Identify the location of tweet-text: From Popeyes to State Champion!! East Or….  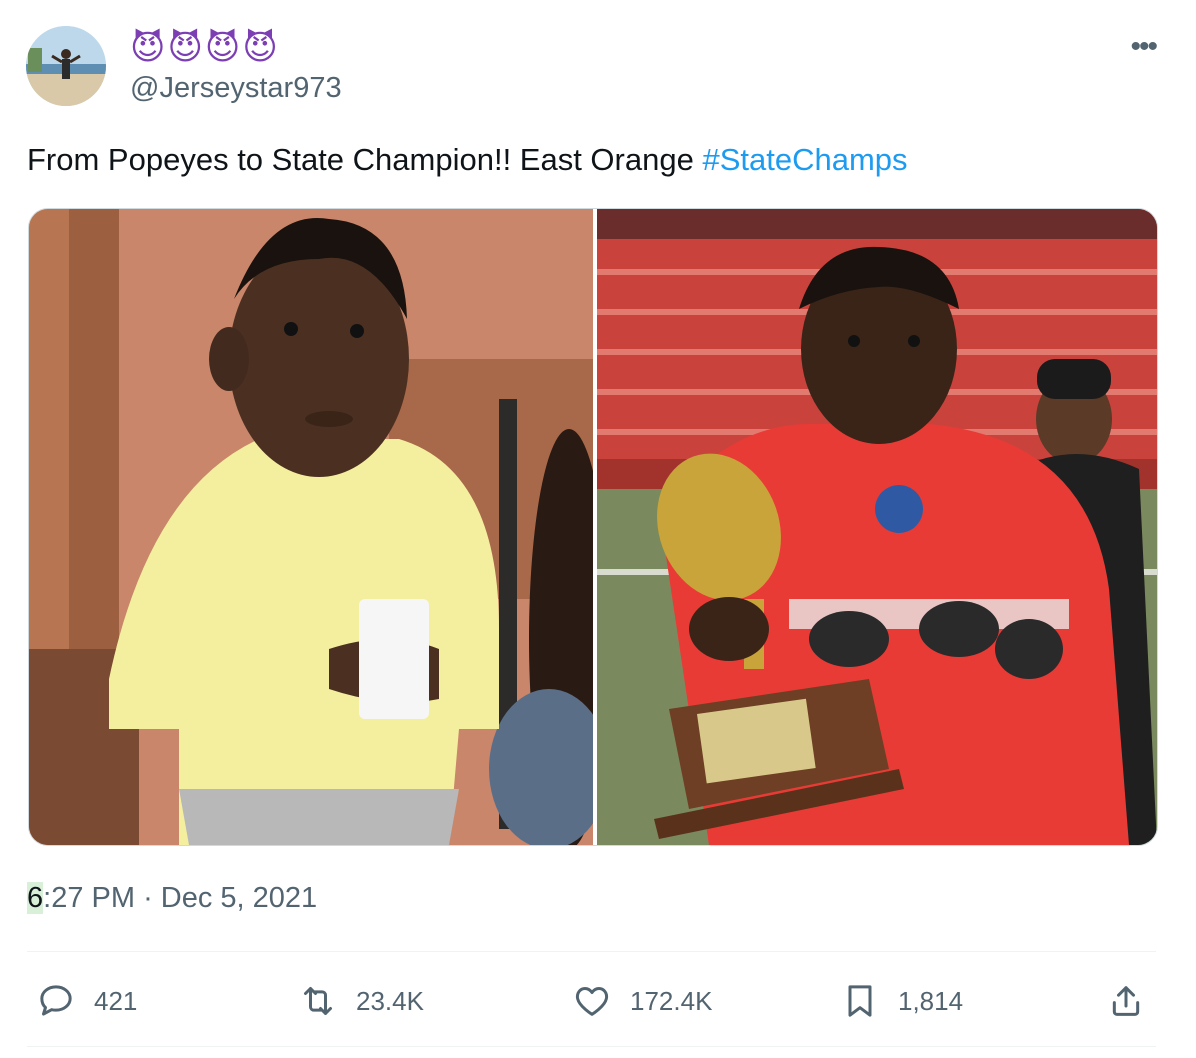
(467, 160).